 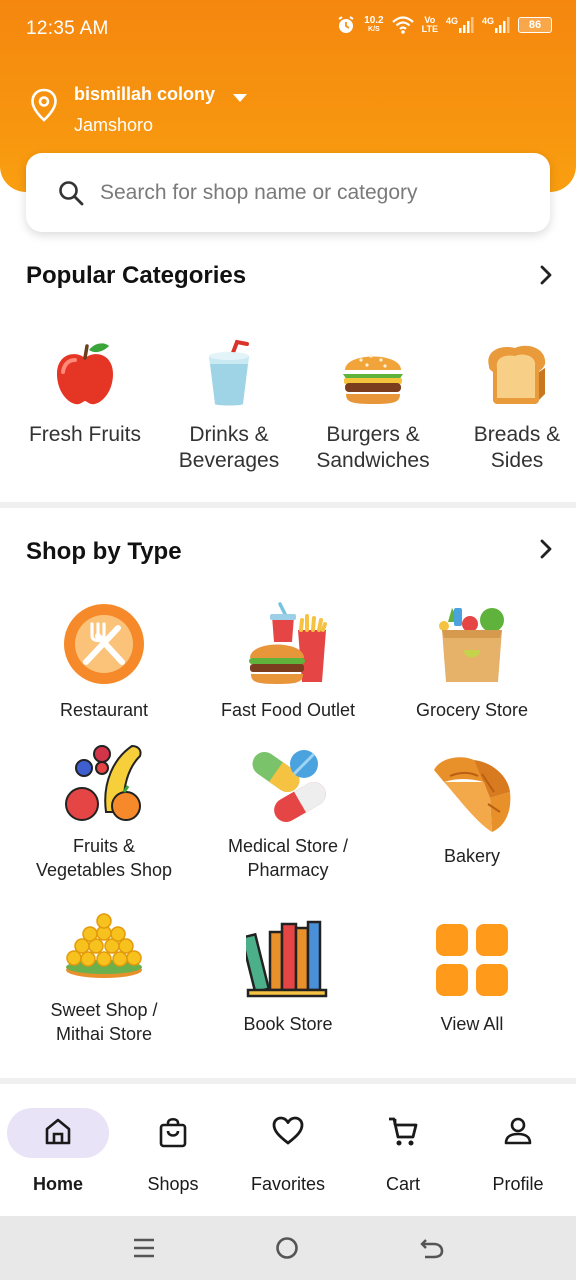 What do you see at coordinates (104, 1022) in the screenshot?
I see `shop-type-label: Sweet Shop / Mithai Store` at bounding box center [104, 1022].